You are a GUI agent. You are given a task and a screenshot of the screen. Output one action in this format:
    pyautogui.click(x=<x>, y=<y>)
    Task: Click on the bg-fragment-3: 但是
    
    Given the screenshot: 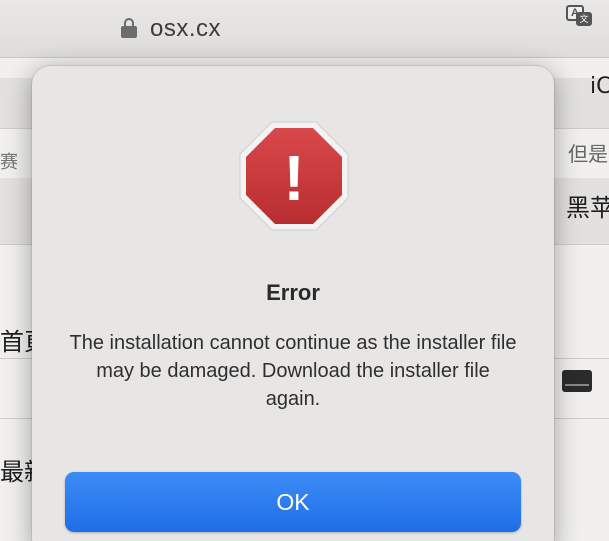 What is the action you would take?
    pyautogui.click(x=588, y=154)
    